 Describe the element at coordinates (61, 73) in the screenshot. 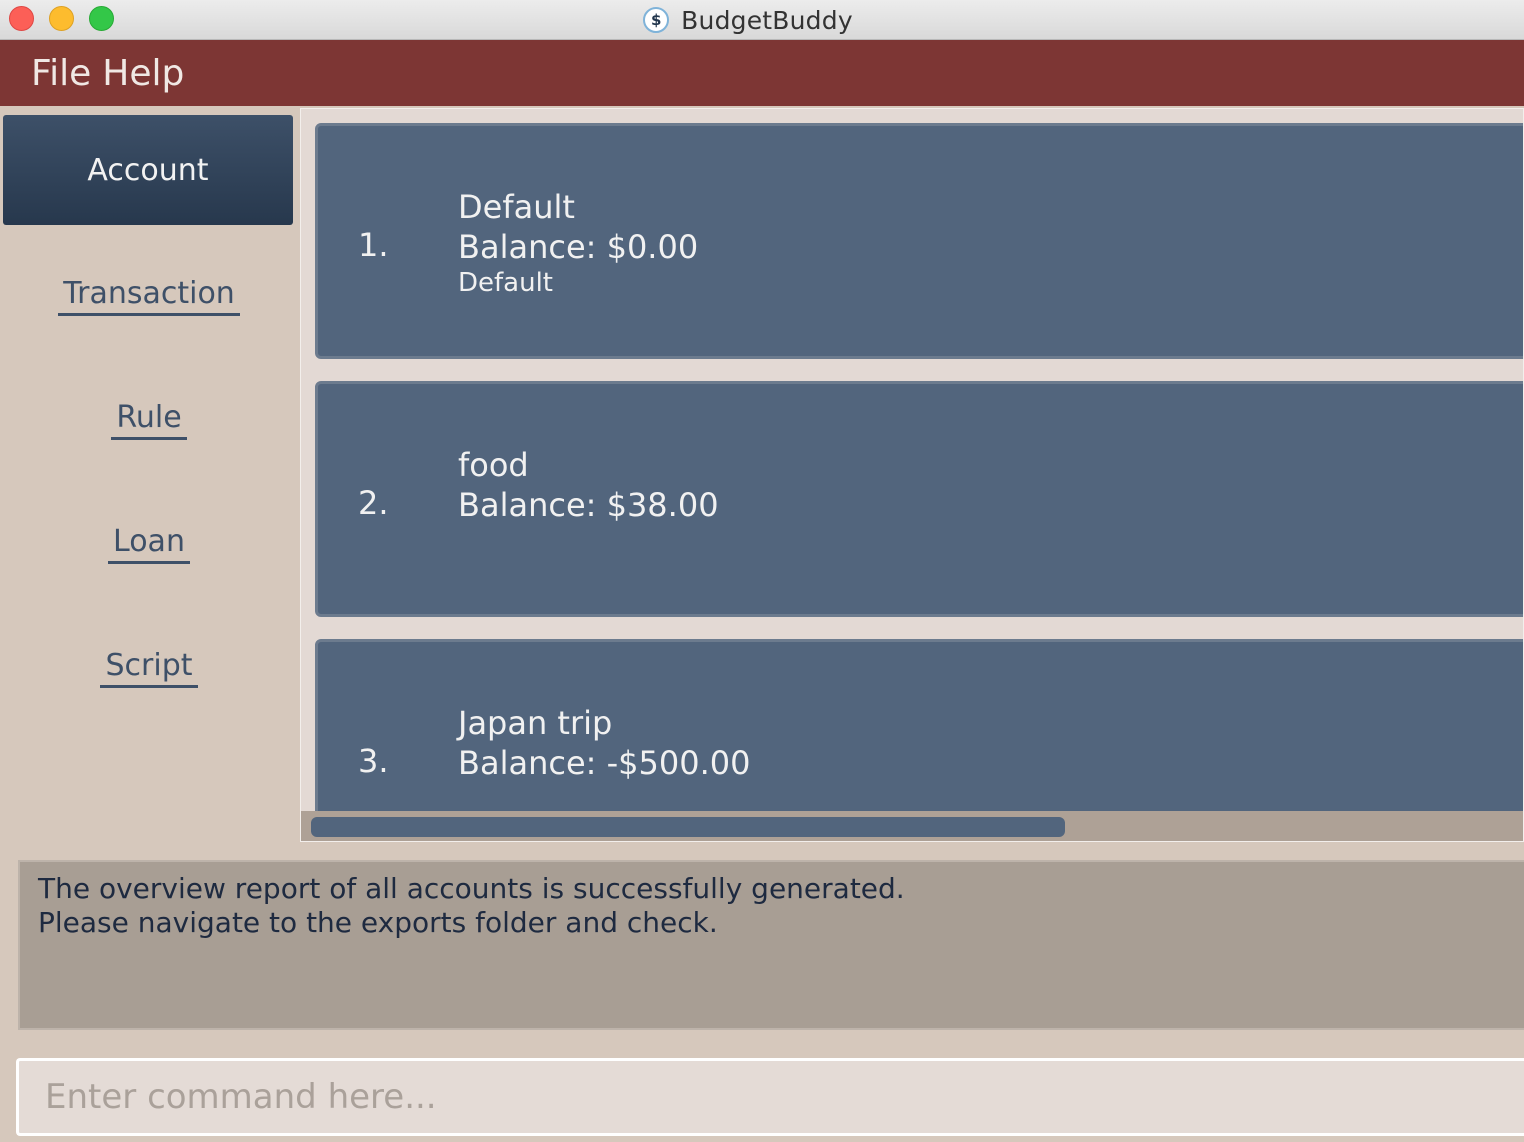

I see `menu-file: File` at that location.